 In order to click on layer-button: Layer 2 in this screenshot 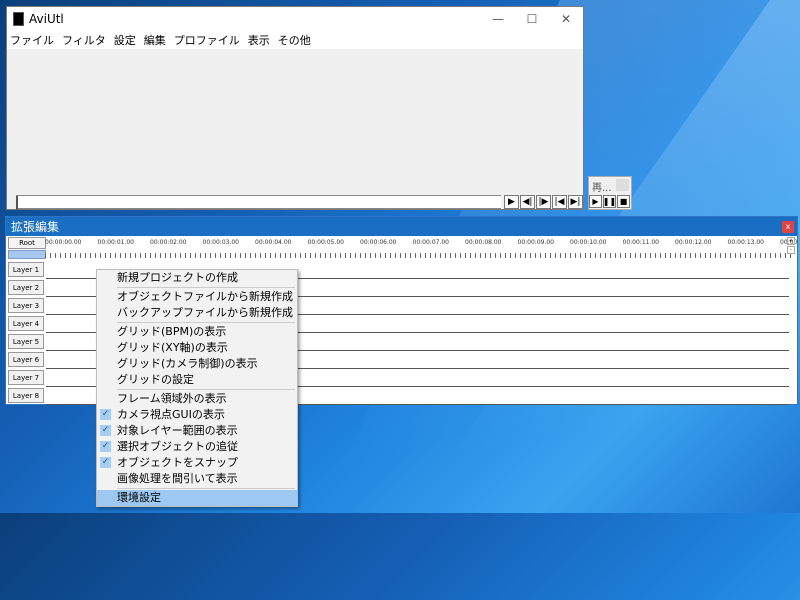, I will do `click(26, 287)`.